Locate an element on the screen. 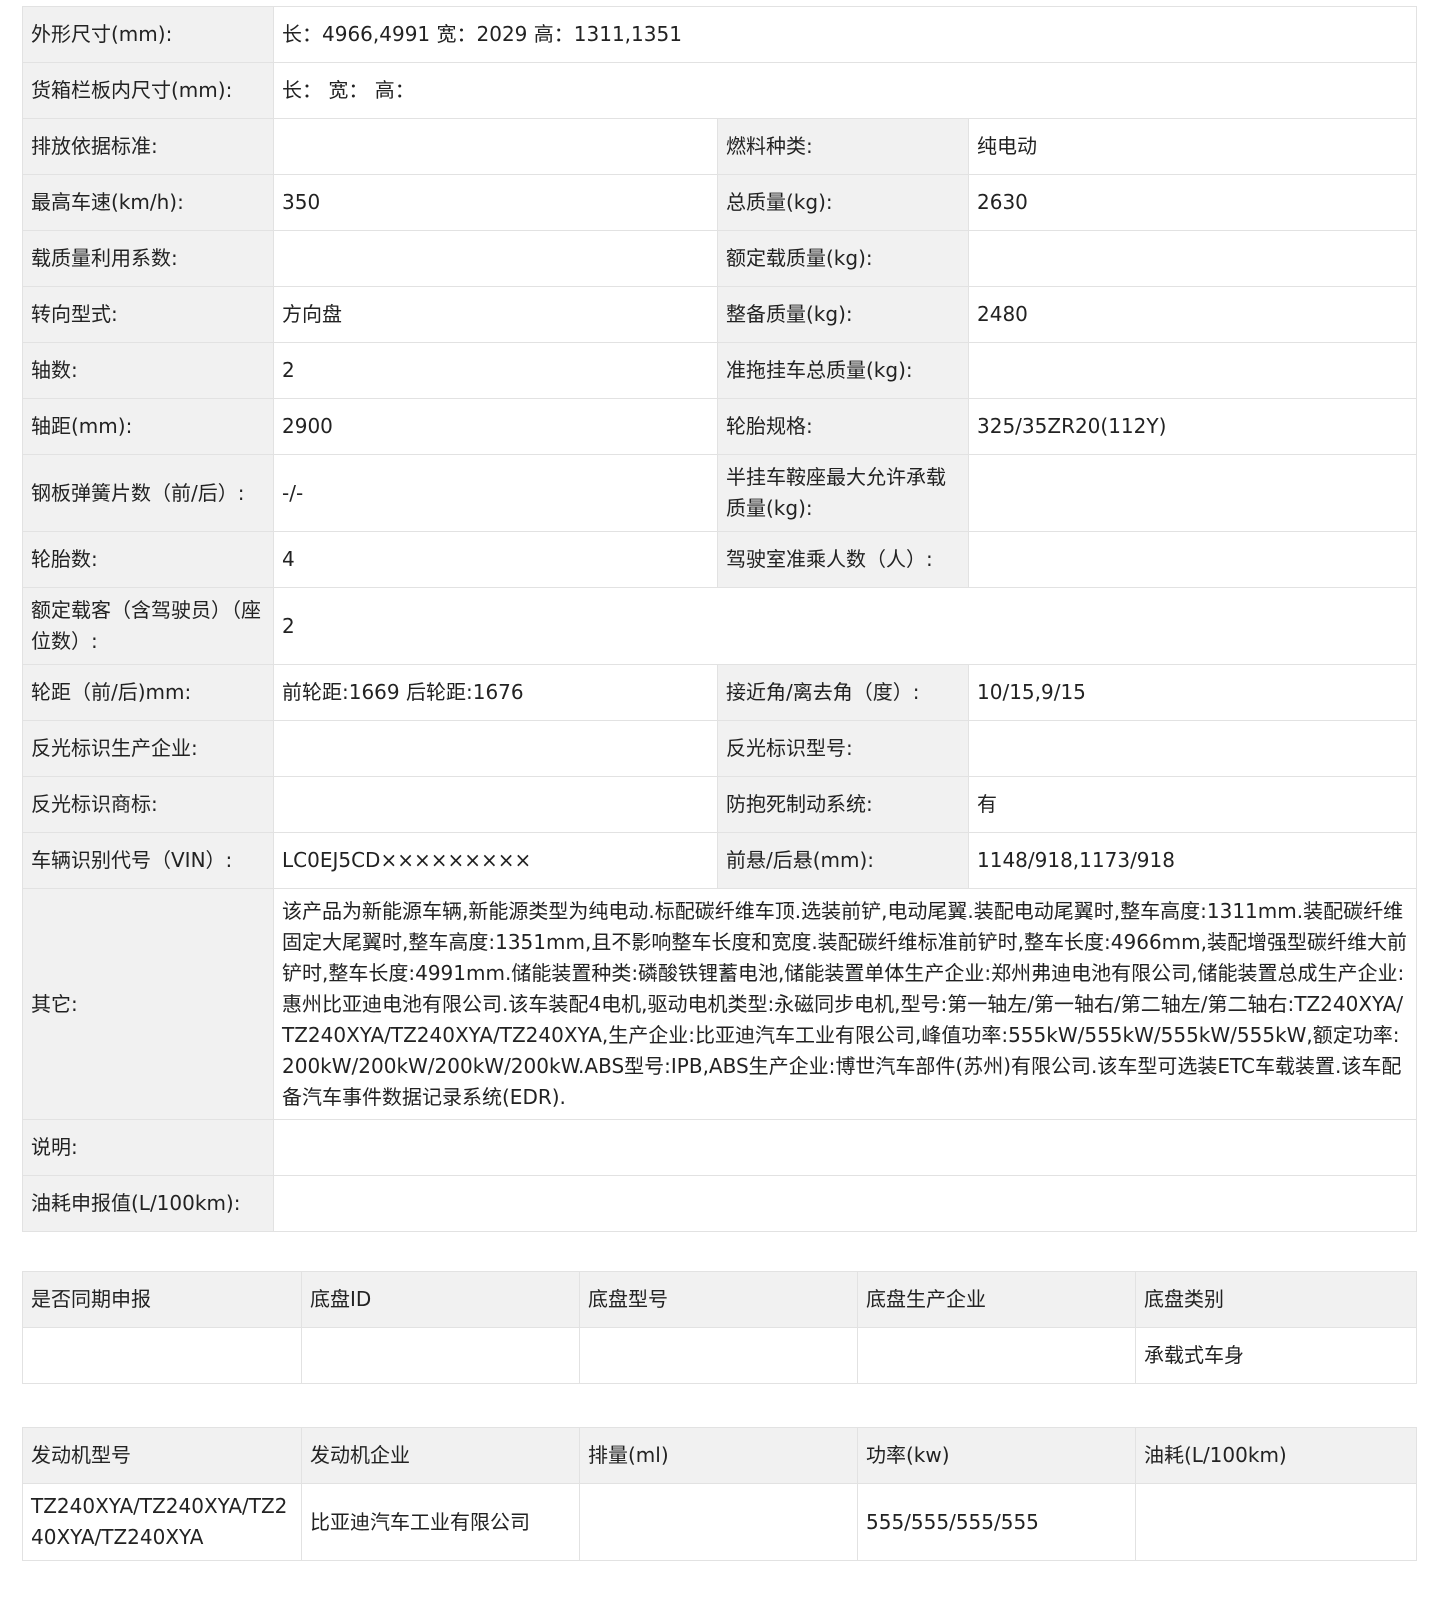 Image resolution: width=1452 pixels, height=1605 pixels. table-row: 轮胎数: 4 驾驶室准乘人数（人）: is located at coordinates (720, 559).